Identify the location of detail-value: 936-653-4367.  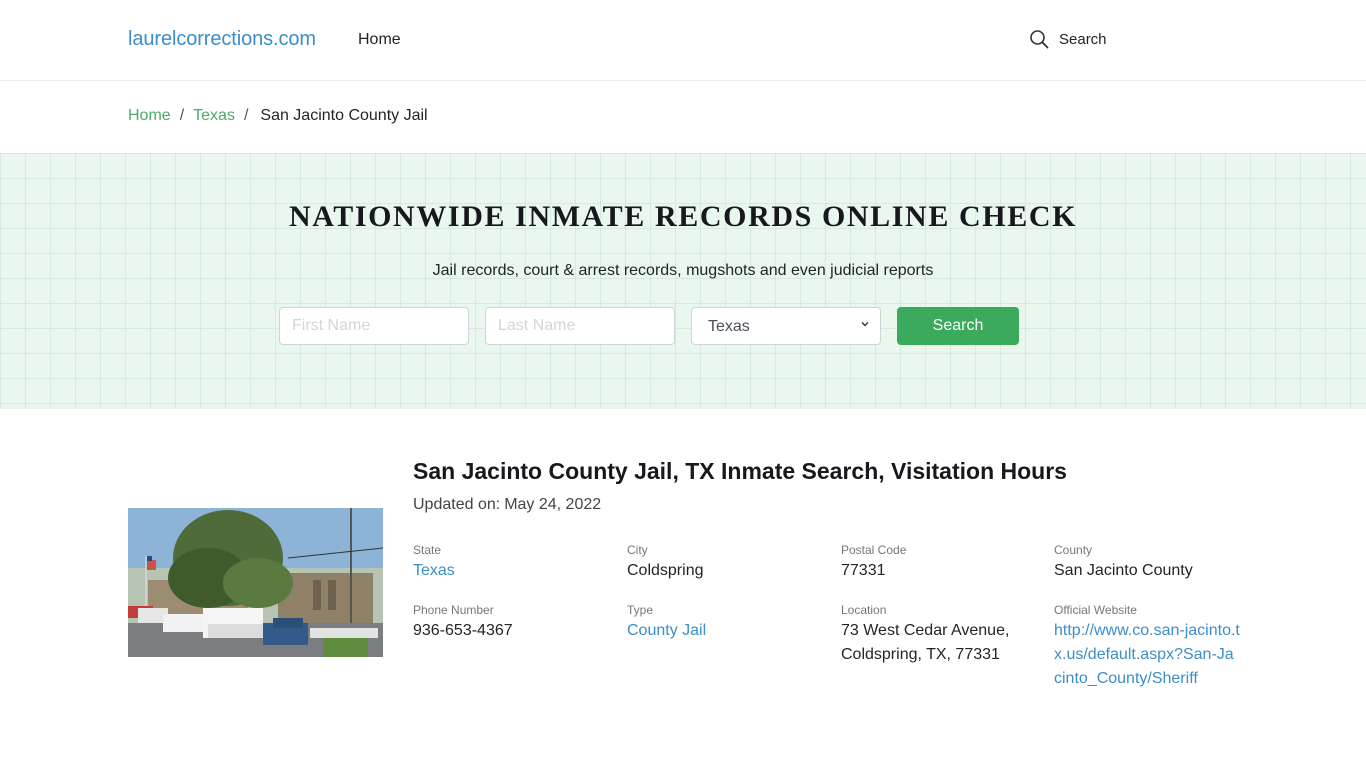
(463, 630).